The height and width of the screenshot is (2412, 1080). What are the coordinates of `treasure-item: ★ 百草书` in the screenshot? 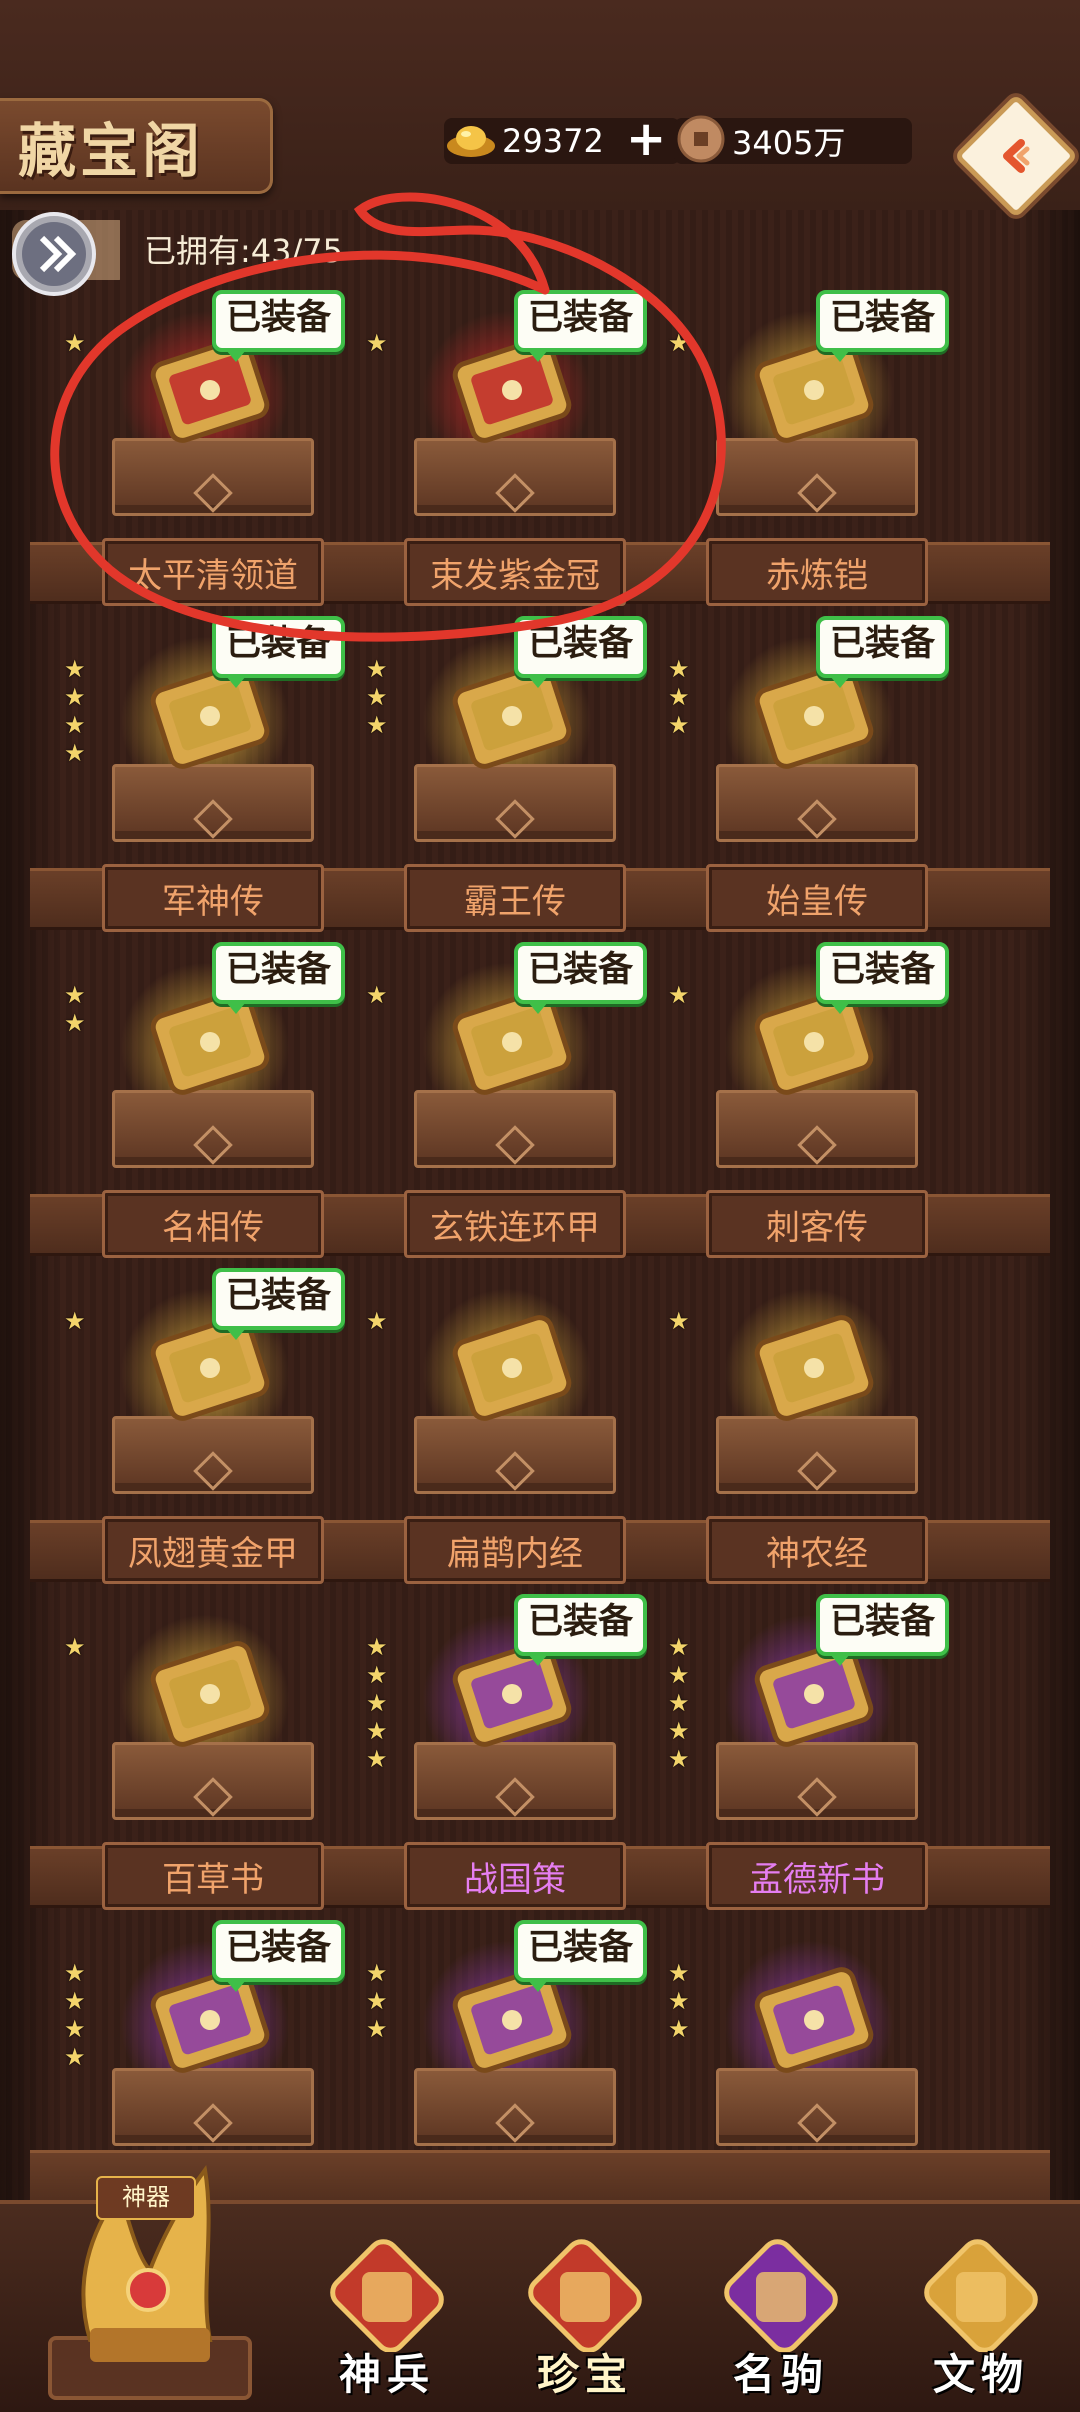 It's located at (205, 1764).